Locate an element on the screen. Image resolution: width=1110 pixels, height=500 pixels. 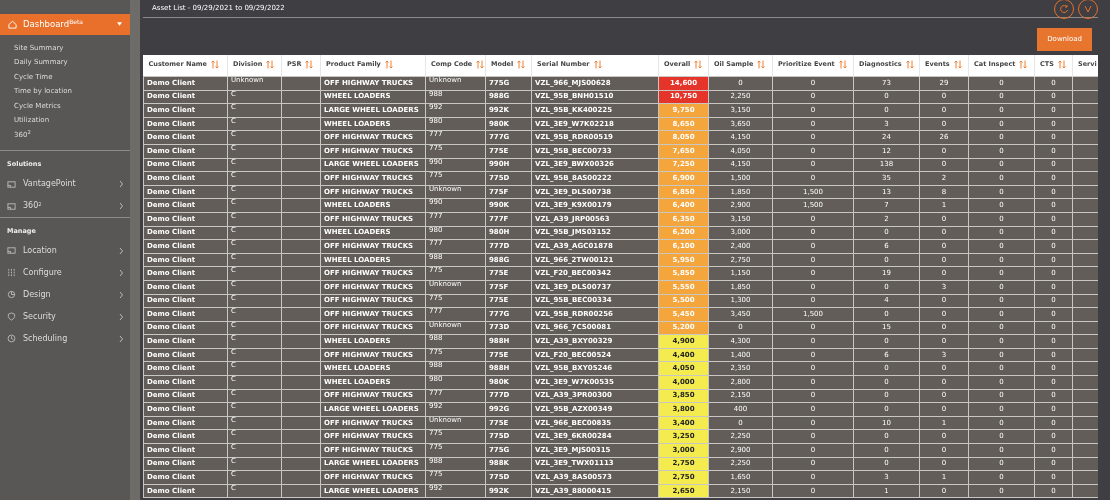
nav-item: Location is located at coordinates (65, 250).